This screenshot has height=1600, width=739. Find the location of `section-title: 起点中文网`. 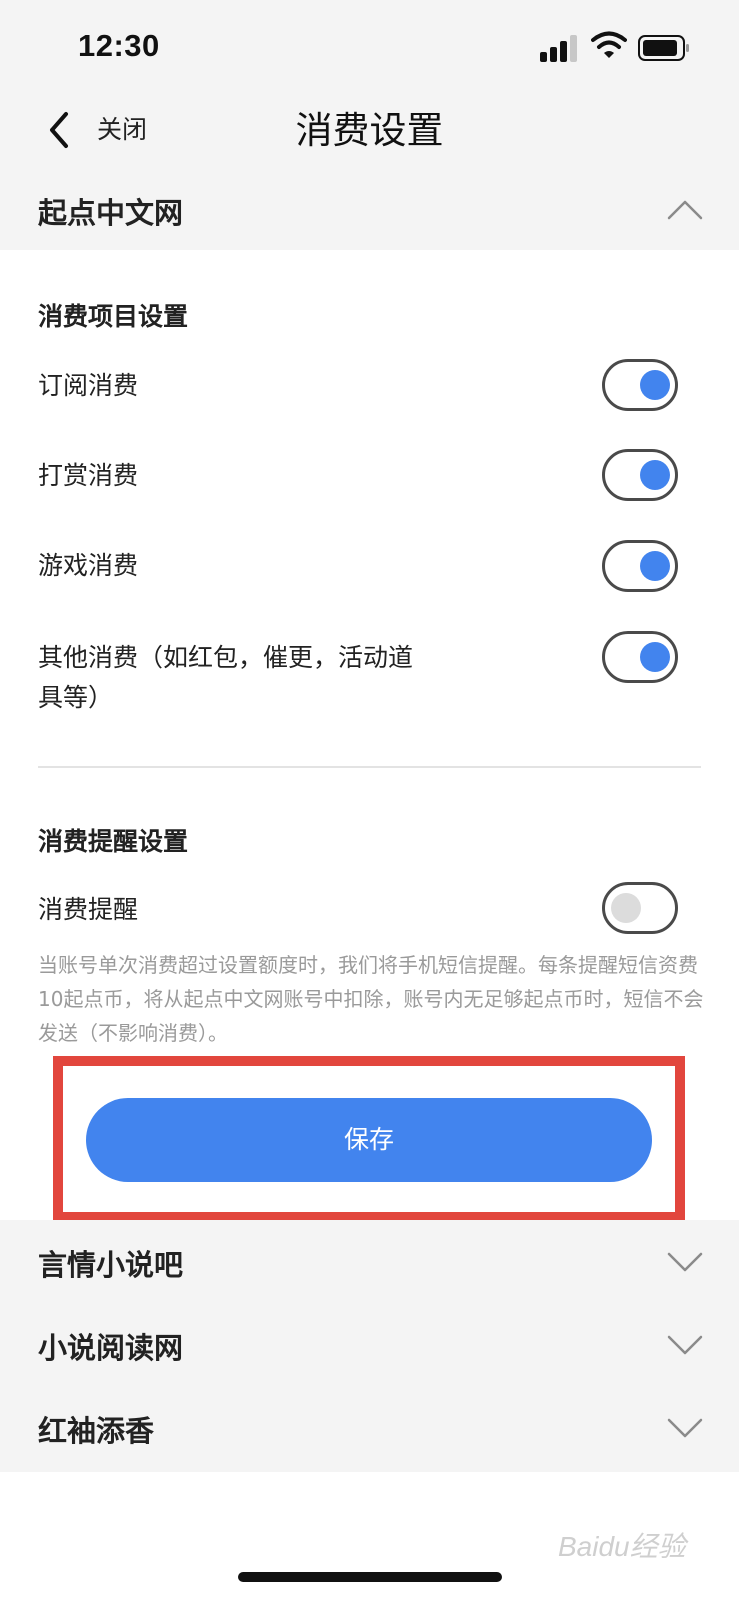

section-title: 起点中文网 is located at coordinates (111, 213).